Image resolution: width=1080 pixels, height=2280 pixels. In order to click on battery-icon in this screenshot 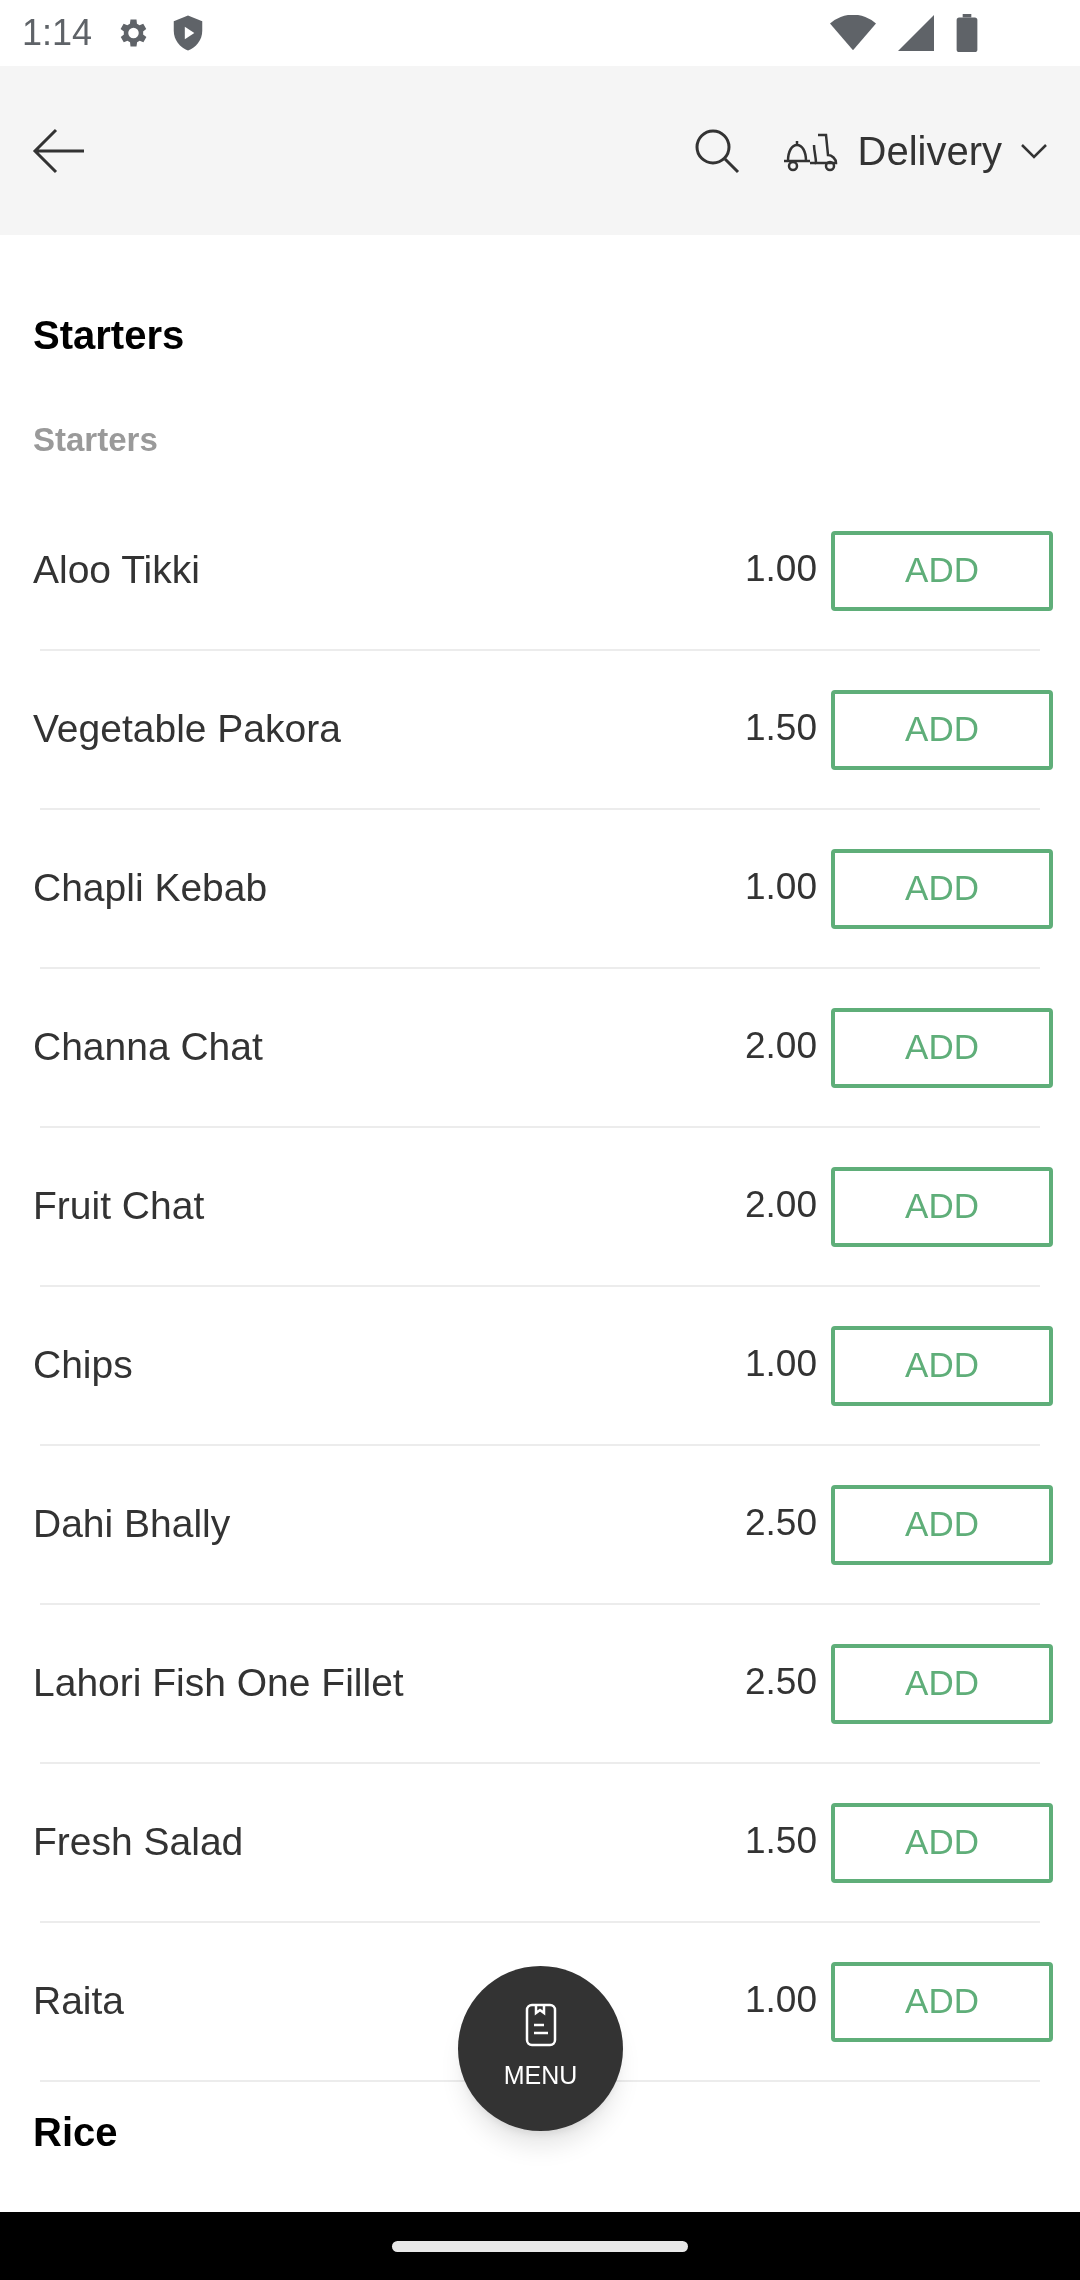, I will do `click(967, 33)`.